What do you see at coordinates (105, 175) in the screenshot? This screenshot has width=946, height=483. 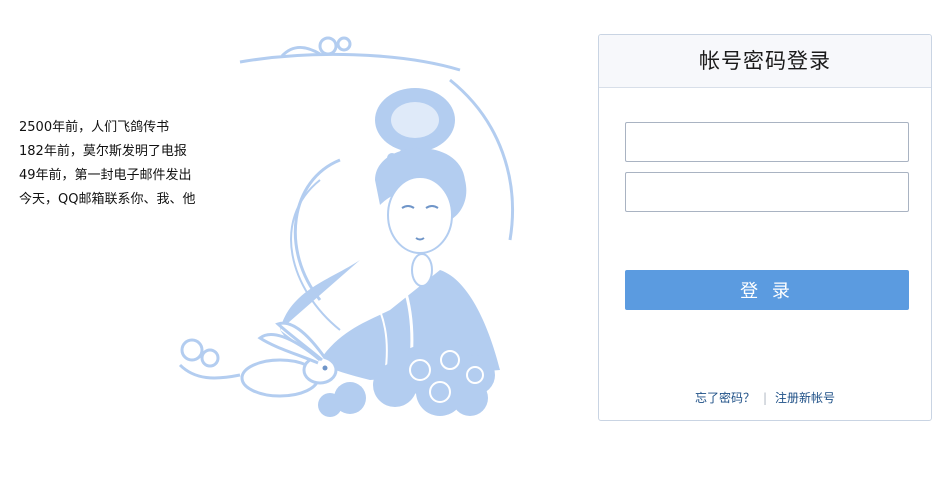 I see `intro-line: 49年前，第一封电子邮件发出` at bounding box center [105, 175].